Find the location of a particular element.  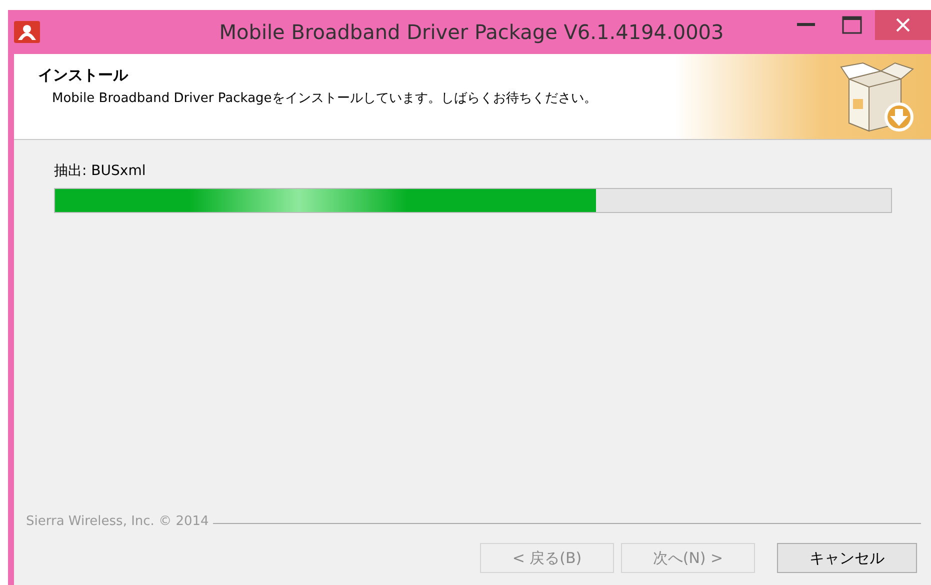

step-title: インストール is located at coordinates (84, 75).